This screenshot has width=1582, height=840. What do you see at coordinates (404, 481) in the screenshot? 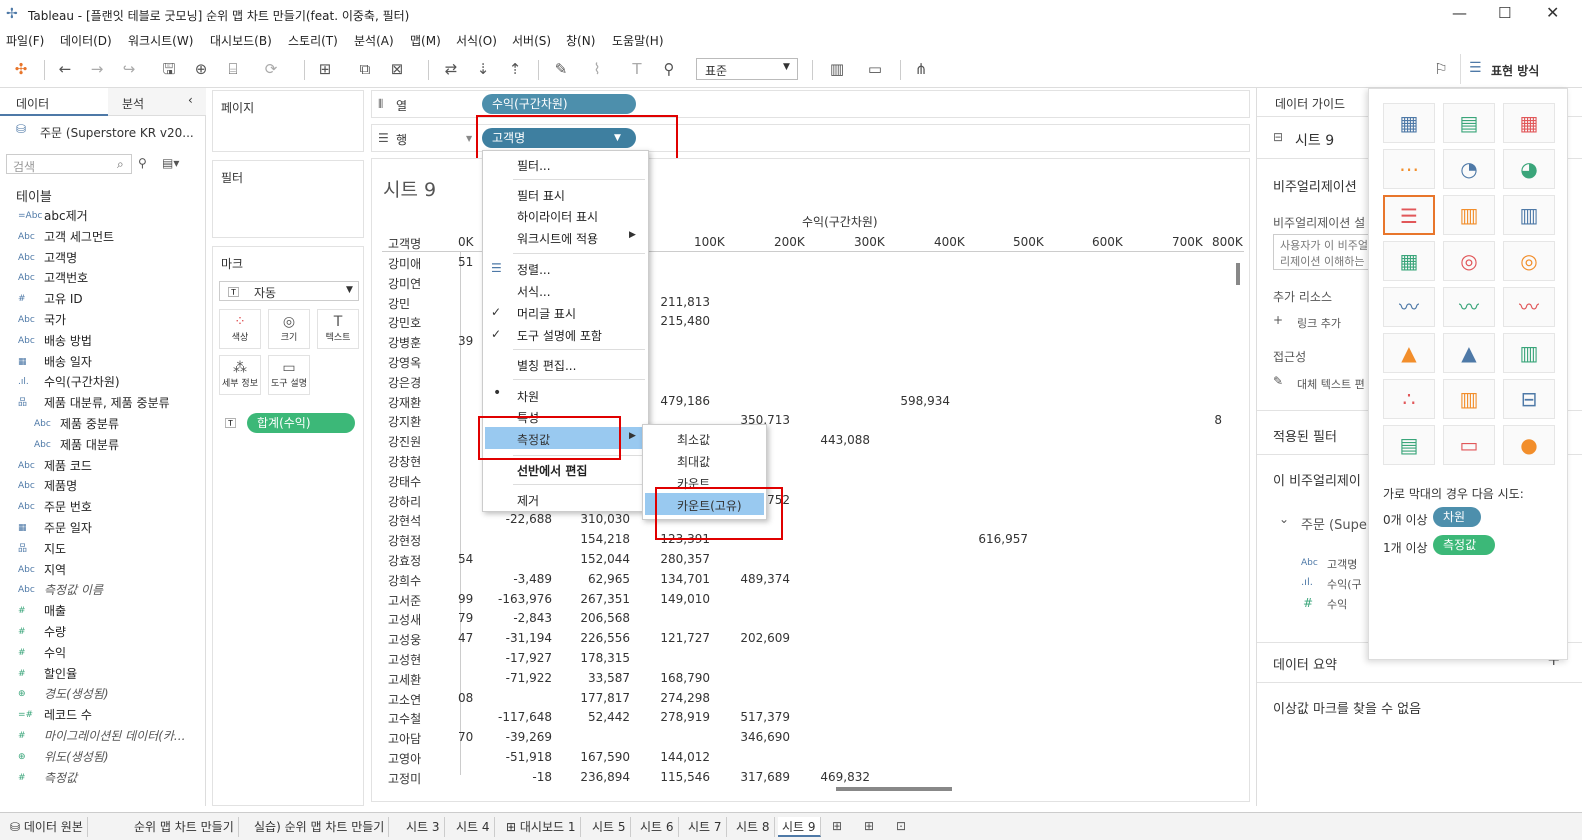
I see `row-label: 강태수` at bounding box center [404, 481].